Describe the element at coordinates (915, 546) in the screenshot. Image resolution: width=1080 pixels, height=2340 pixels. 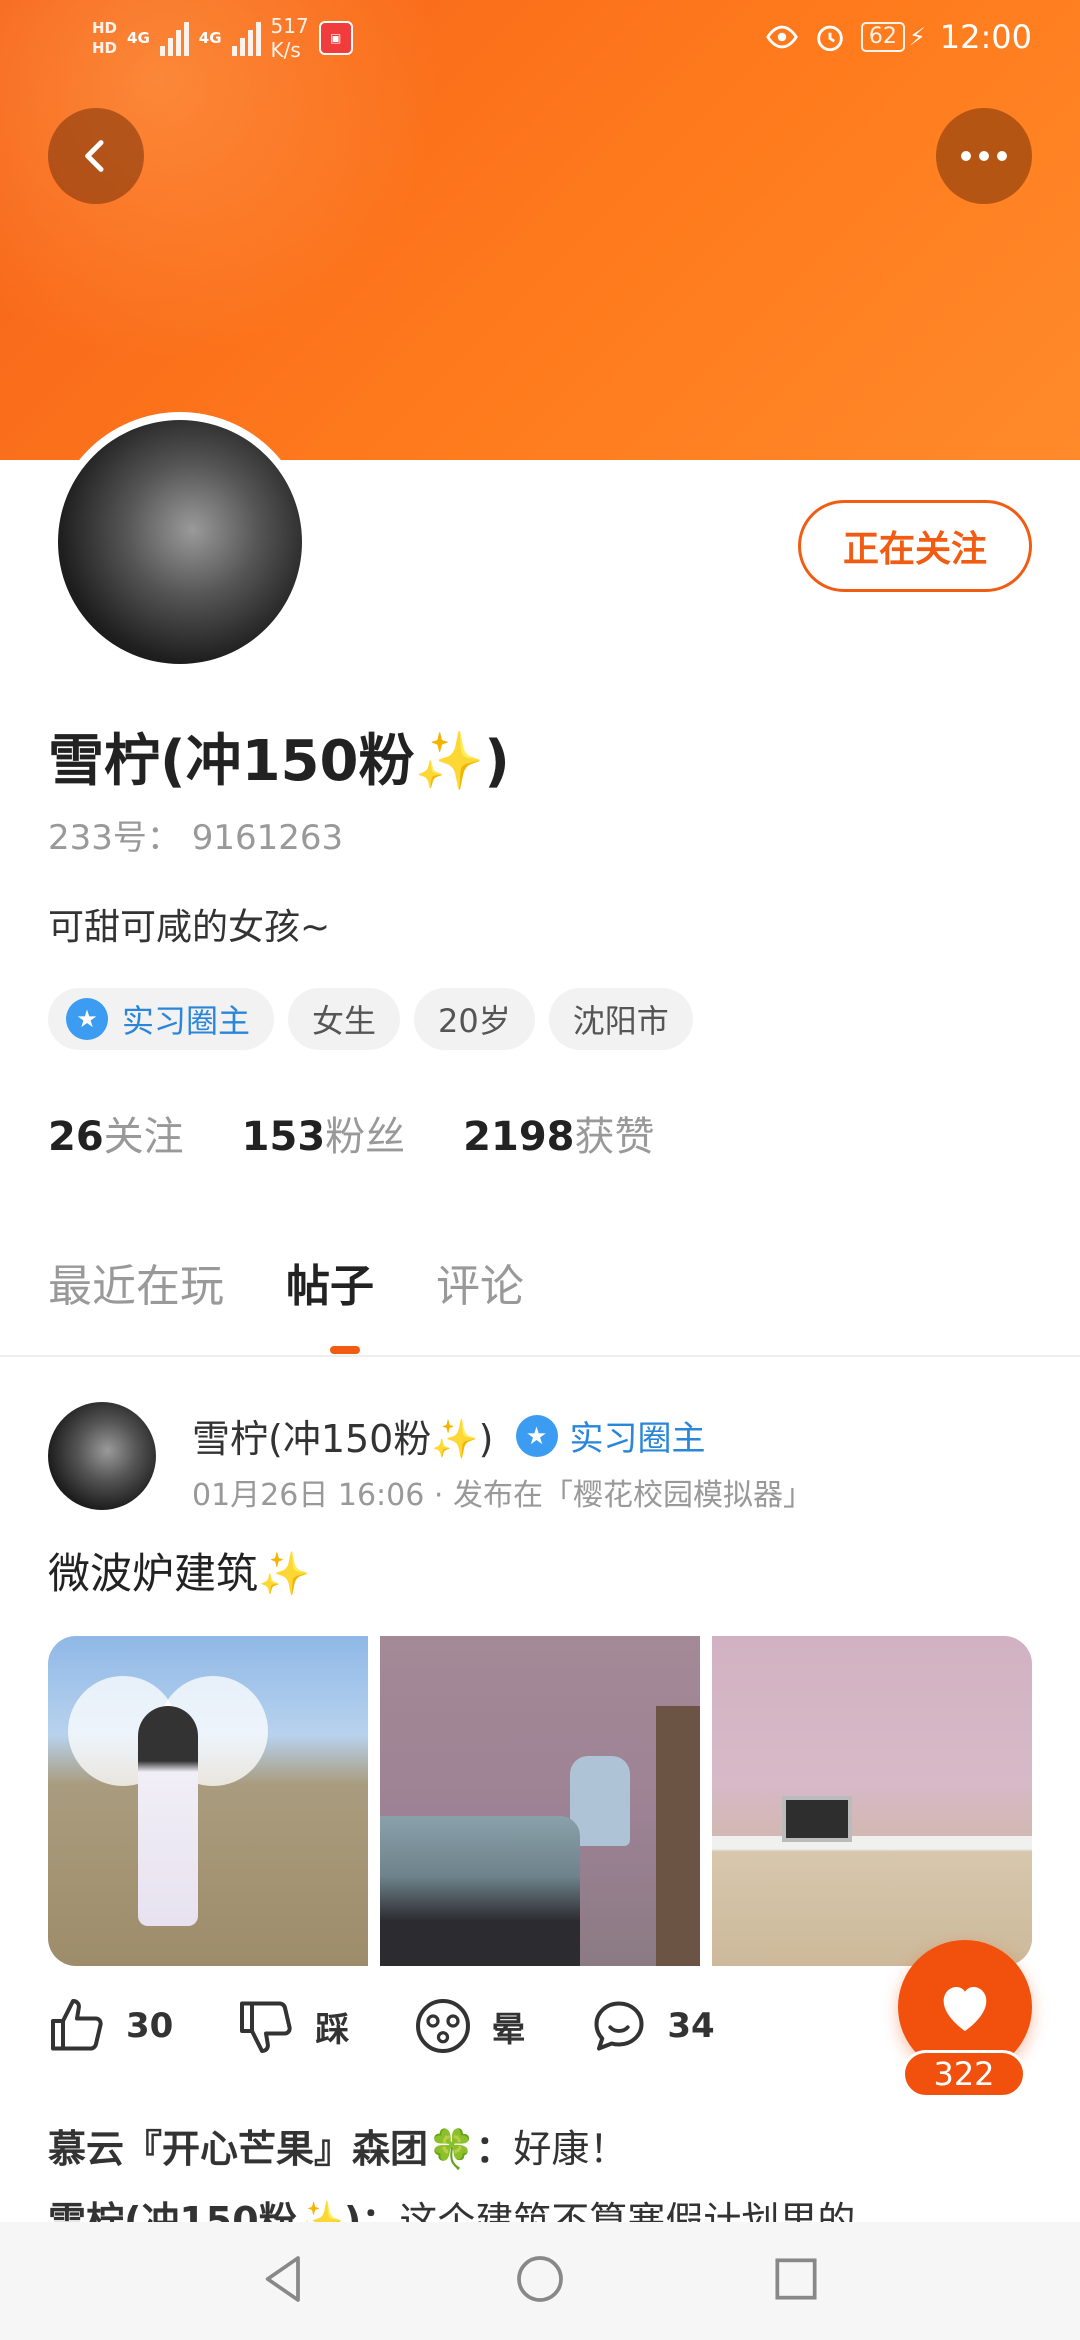
I see `following-button: 正在关注` at that location.